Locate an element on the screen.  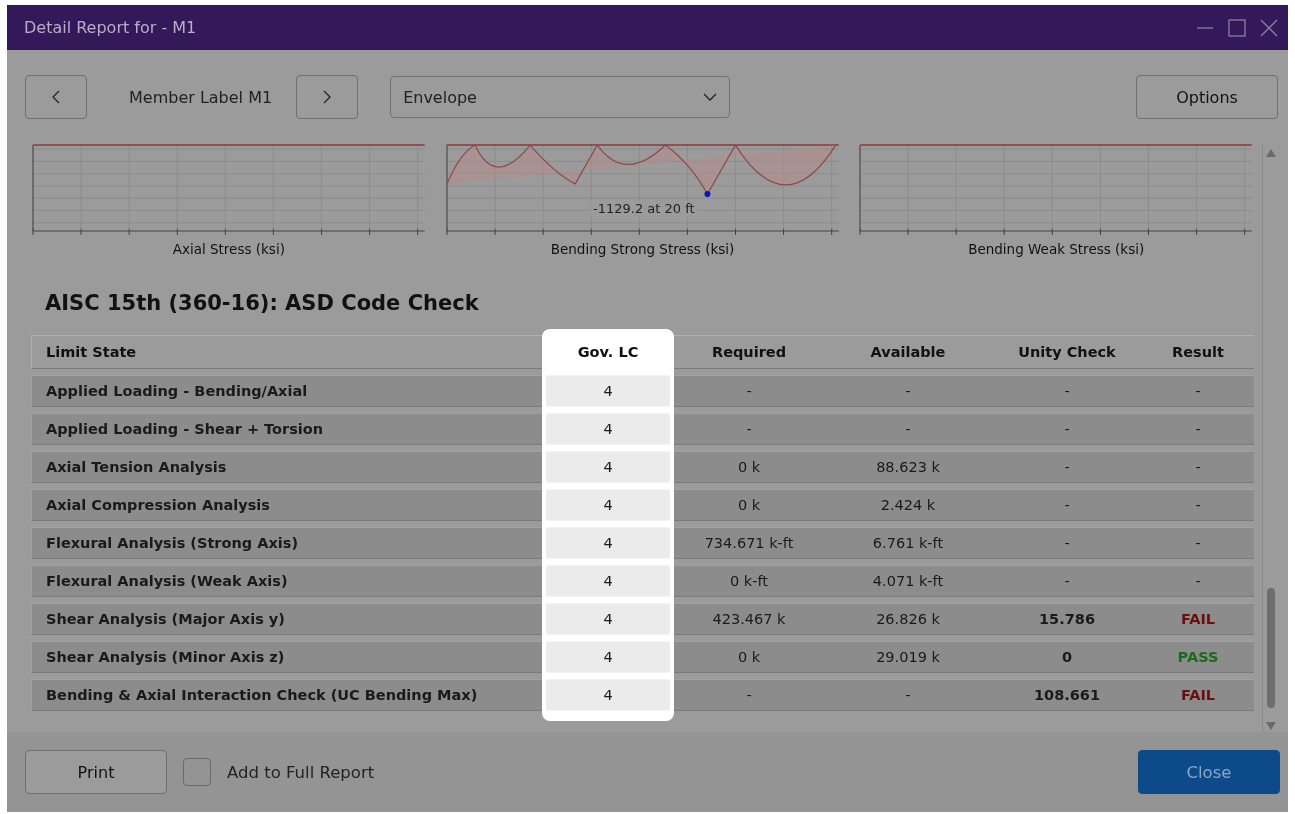
column-header: Limit State is located at coordinates (286, 352).